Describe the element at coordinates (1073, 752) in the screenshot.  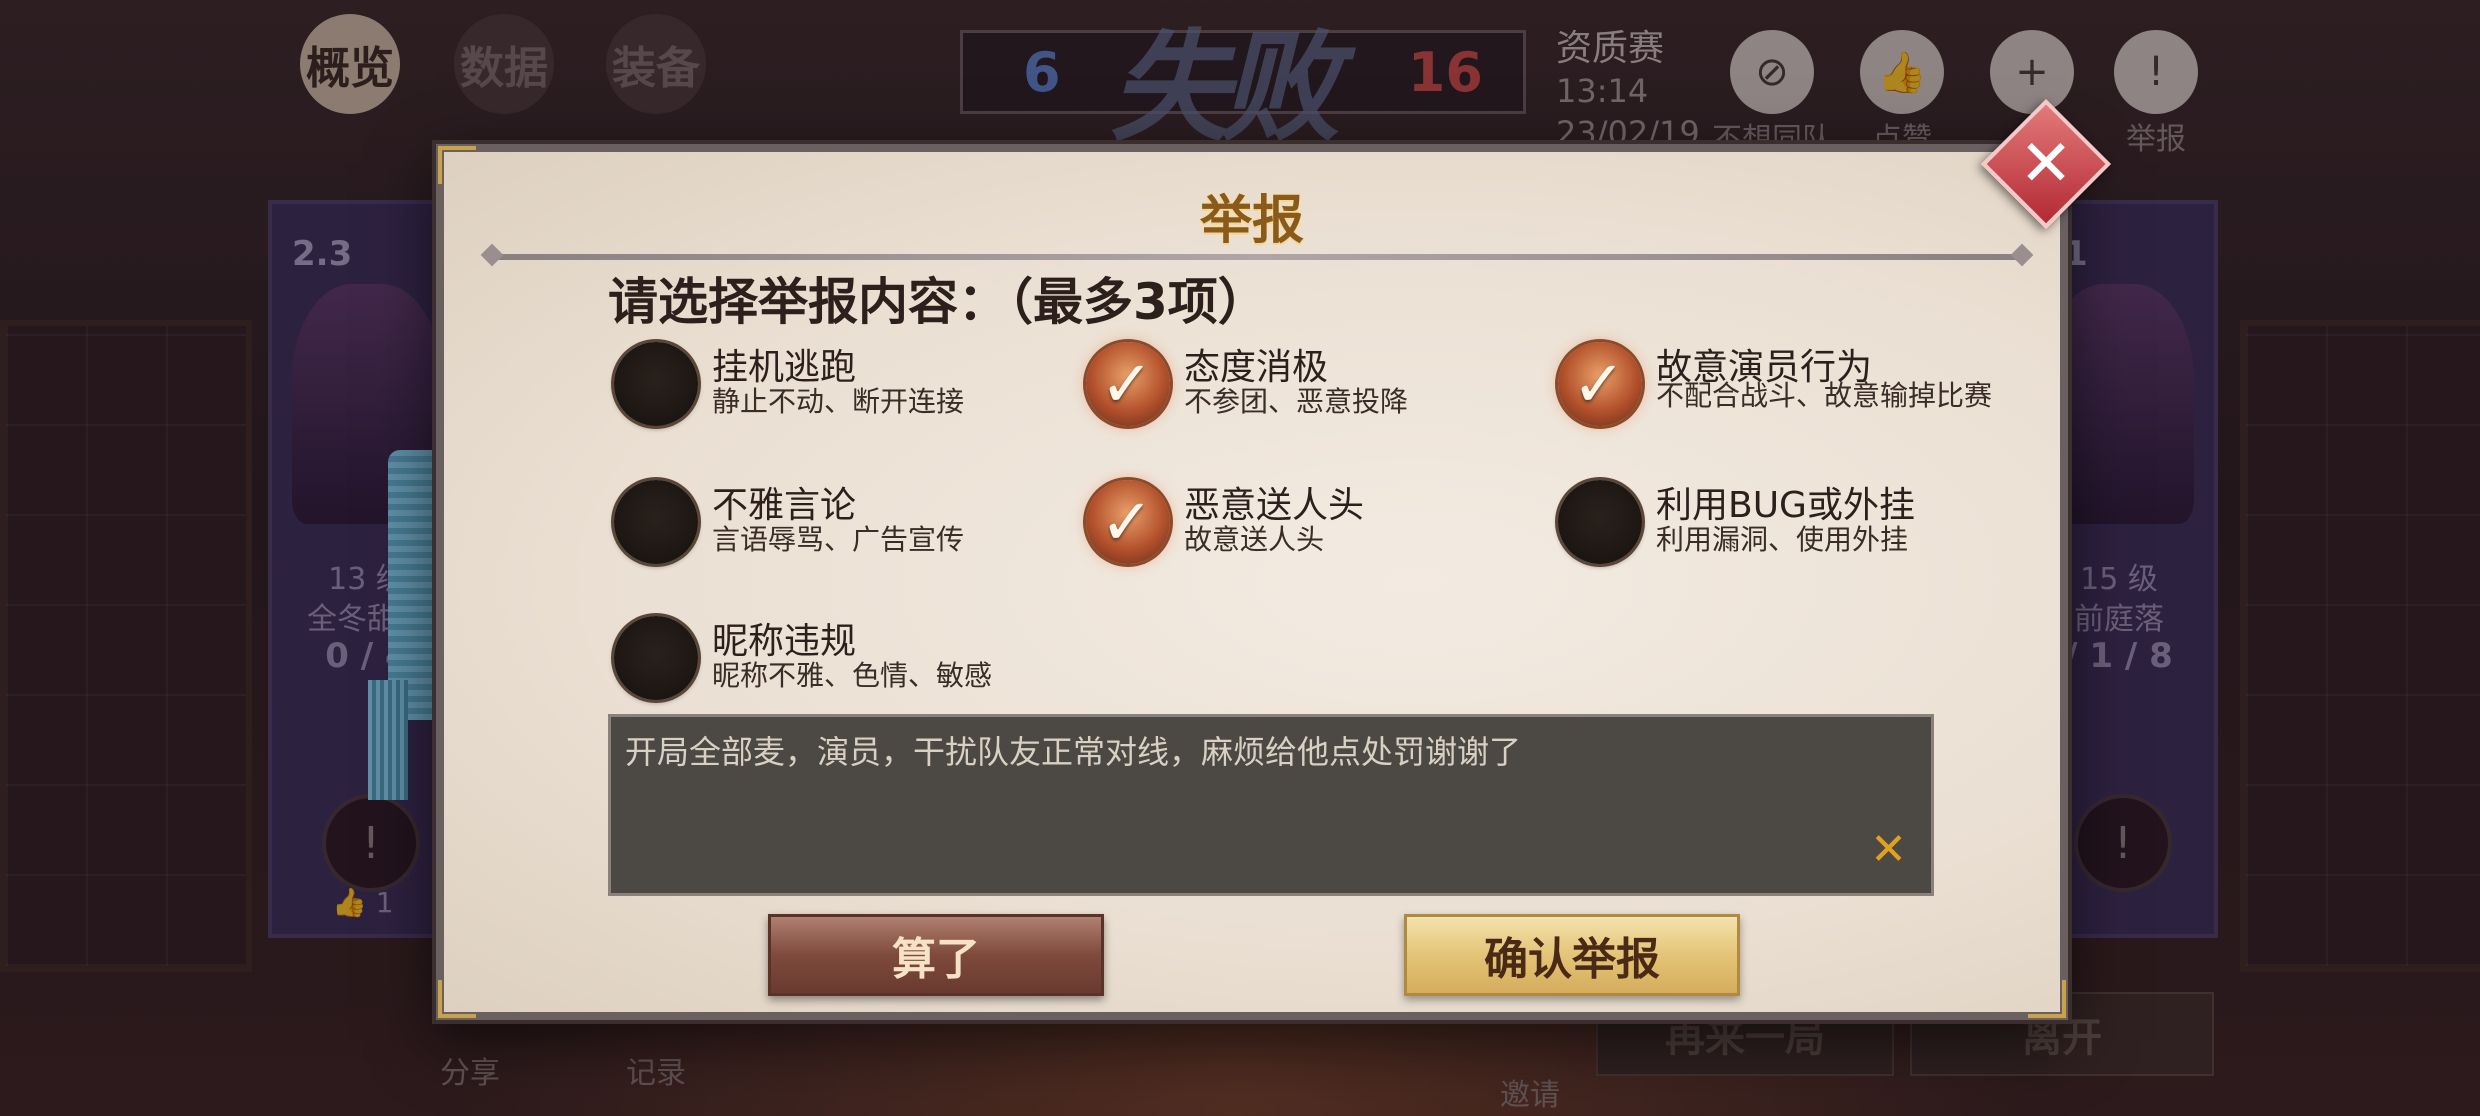
I see `report-reason-text: 开局全部麦，演员，干扰队友正常对线，麻烦给他点处罚谢谢了` at that location.